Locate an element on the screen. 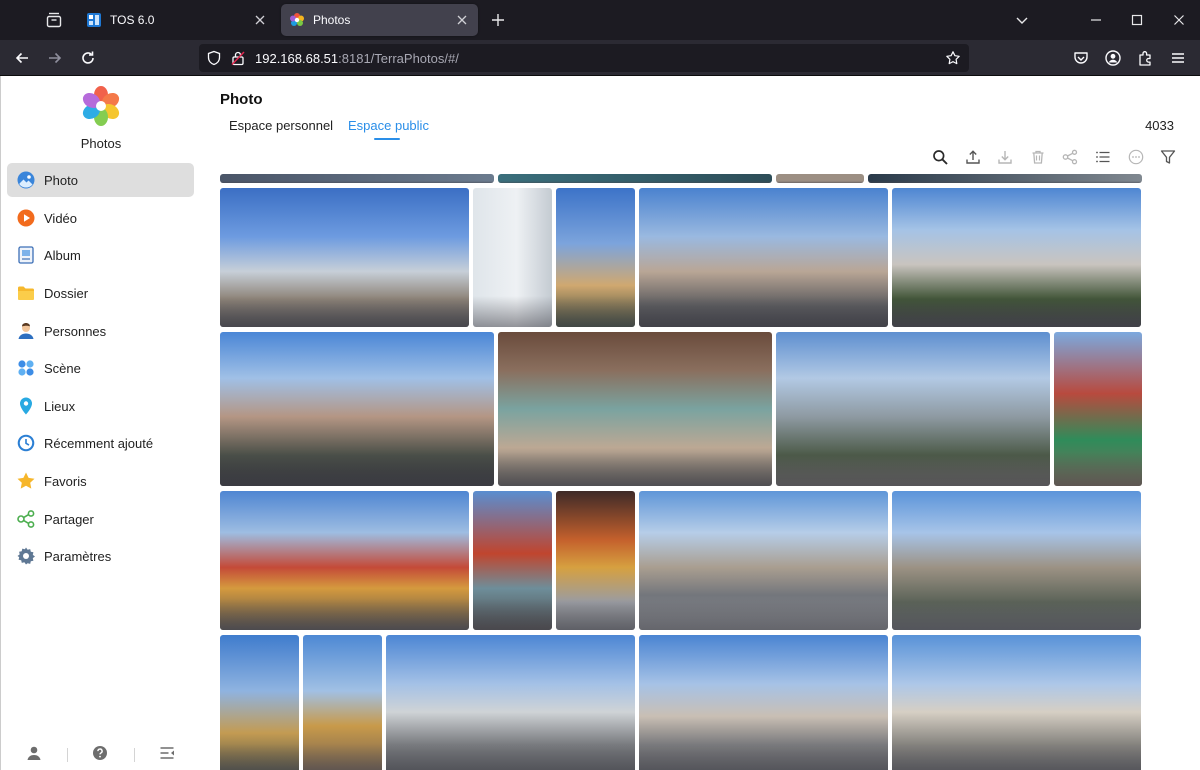  sidebar-item-settings: Paramètres is located at coordinates (100, 556).